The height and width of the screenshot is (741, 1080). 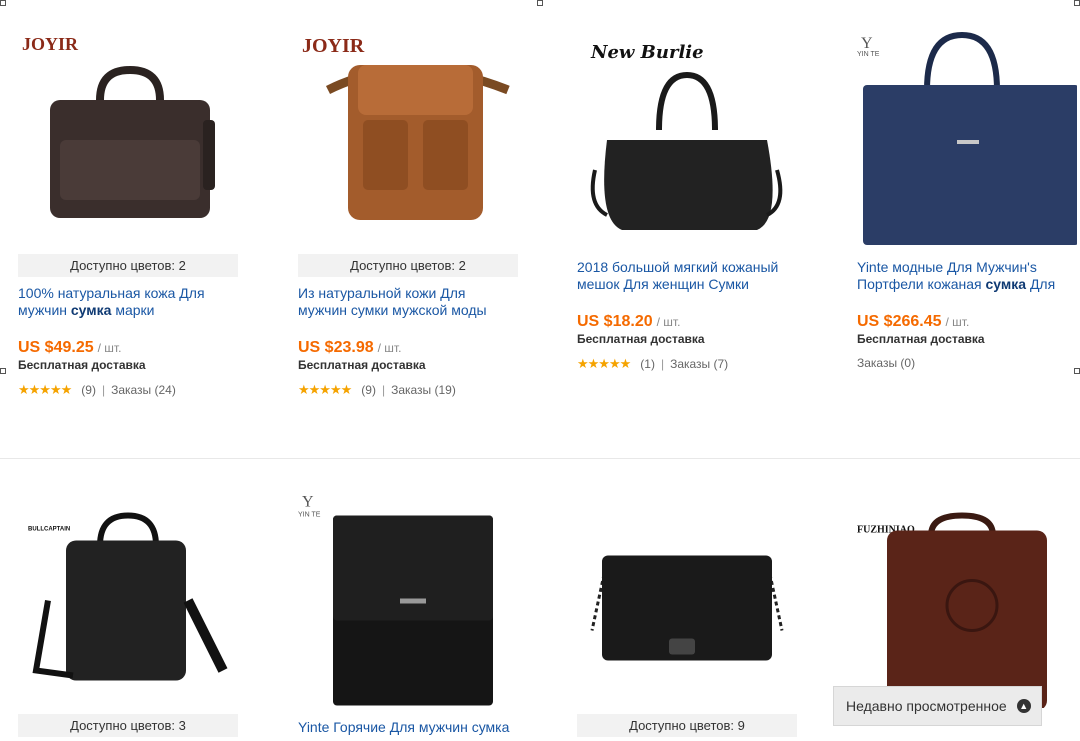 I want to click on recently-viewed-button: Недавно просмотренное ▲, so click(x=937, y=706).